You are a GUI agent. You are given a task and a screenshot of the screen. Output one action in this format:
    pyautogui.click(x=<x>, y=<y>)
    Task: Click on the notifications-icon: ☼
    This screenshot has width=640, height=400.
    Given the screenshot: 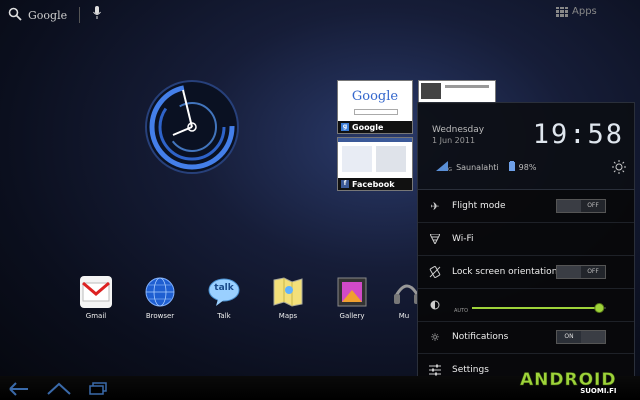 What is the action you would take?
    pyautogui.click(x=435, y=337)
    